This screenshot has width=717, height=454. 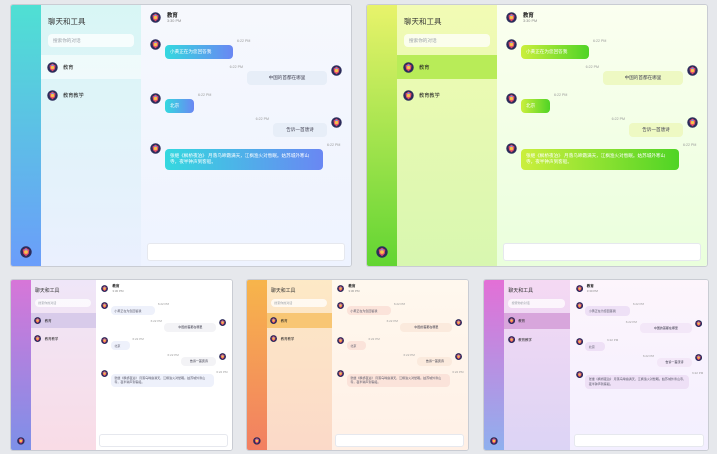 I want to click on contact-name: 教育, so click(x=172, y=16).